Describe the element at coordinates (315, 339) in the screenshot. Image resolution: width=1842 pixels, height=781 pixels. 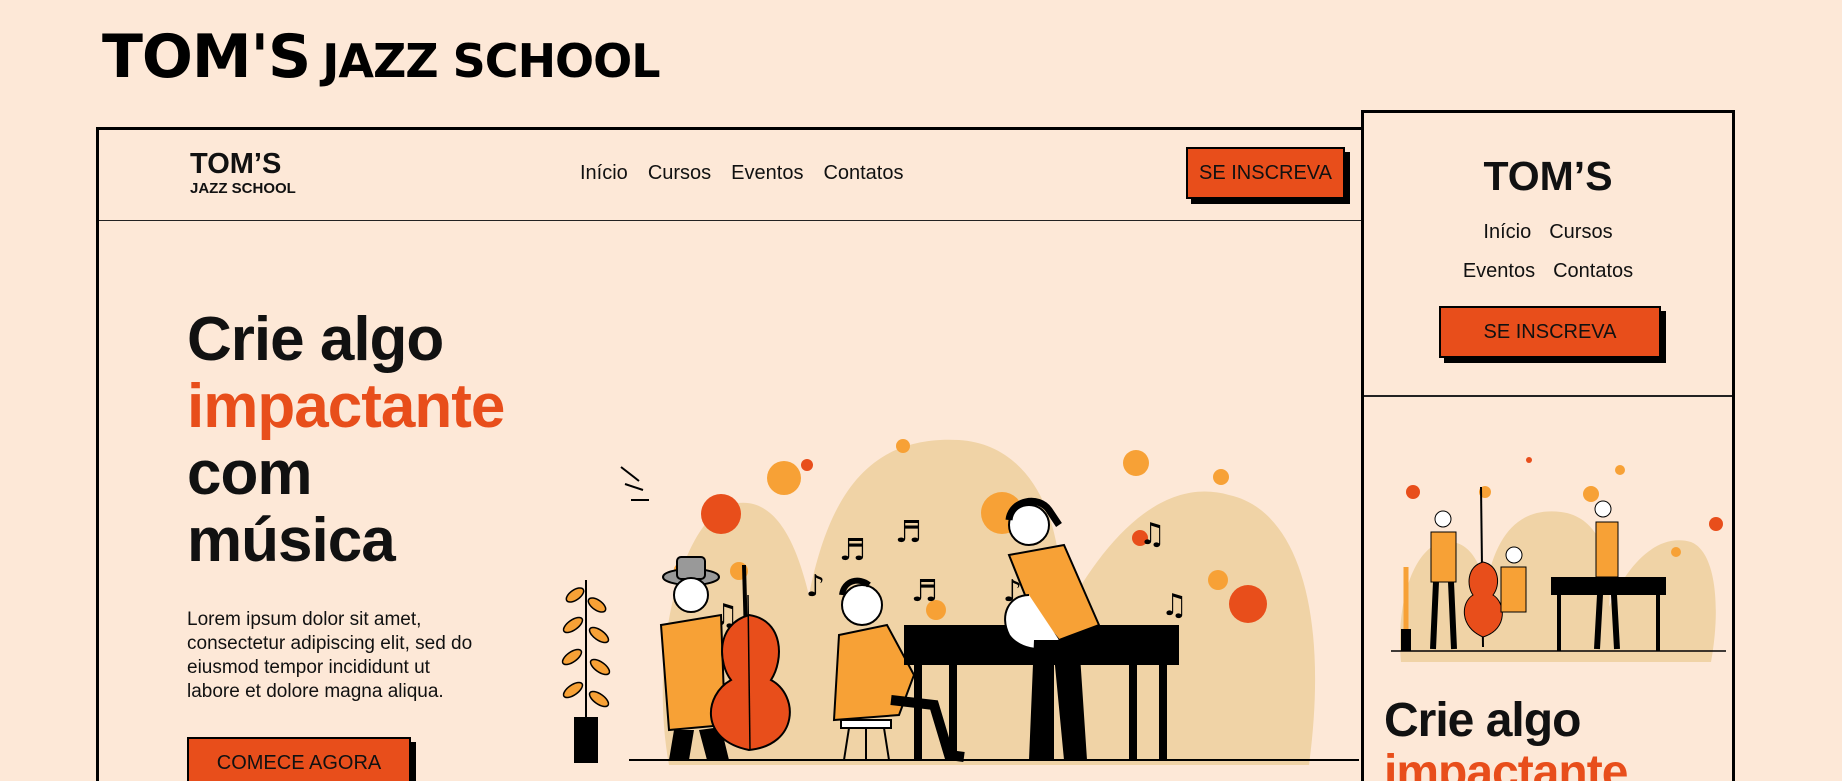
I see `hero-title-line1: Crie algo` at that location.